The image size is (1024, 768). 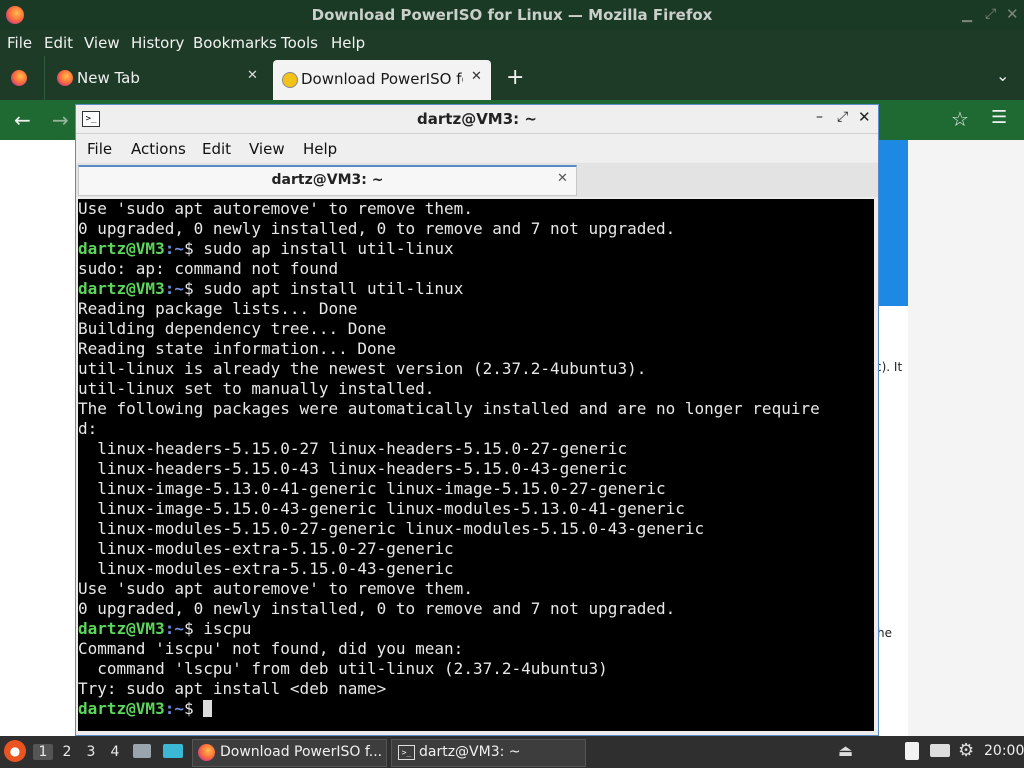 What do you see at coordinates (323, 288) in the screenshot?
I see `command-text: $ sudo apt install util-linux` at bounding box center [323, 288].